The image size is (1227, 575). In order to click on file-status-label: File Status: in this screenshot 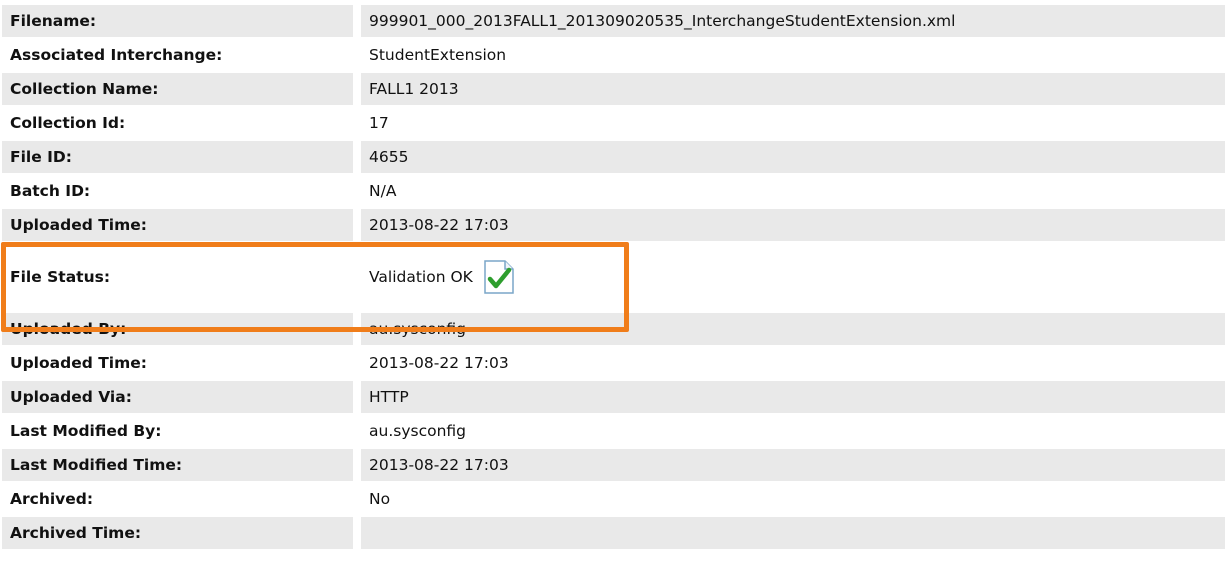, I will do `click(181, 277)`.